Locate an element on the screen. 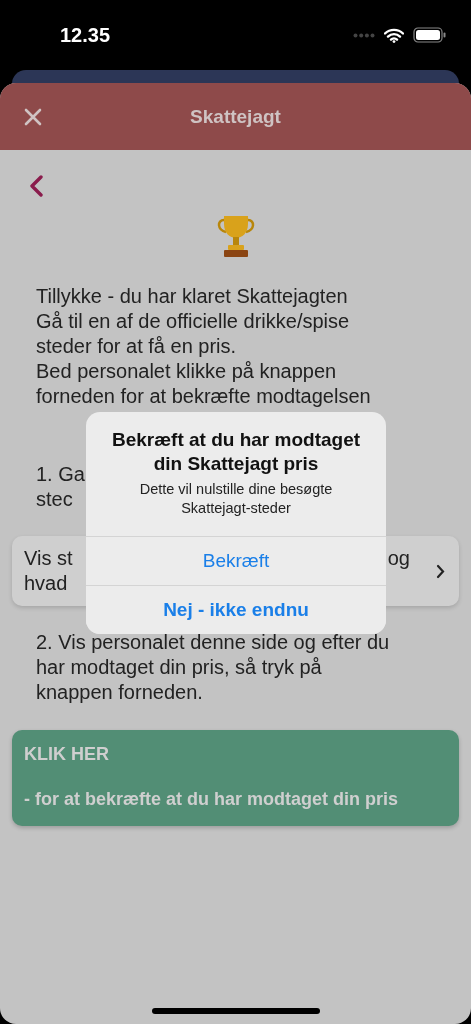 This screenshot has width=471, height=1024. step-text: 1. Ga is located at coordinates (60, 474).